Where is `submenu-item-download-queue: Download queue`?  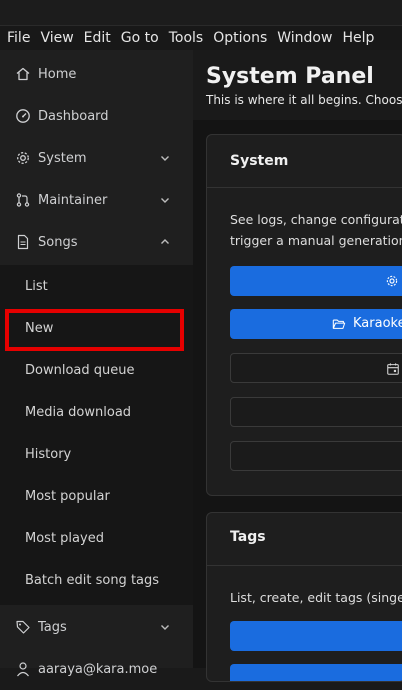
submenu-item-download-queue: Download queue is located at coordinates (96, 370).